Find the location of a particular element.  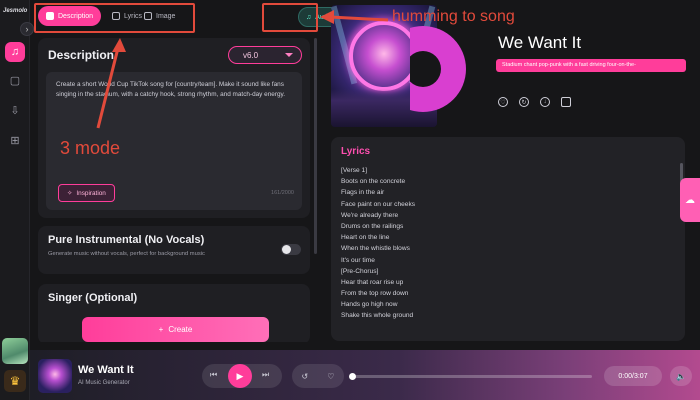

inspiration-label: Inspiration is located at coordinates (91, 193).